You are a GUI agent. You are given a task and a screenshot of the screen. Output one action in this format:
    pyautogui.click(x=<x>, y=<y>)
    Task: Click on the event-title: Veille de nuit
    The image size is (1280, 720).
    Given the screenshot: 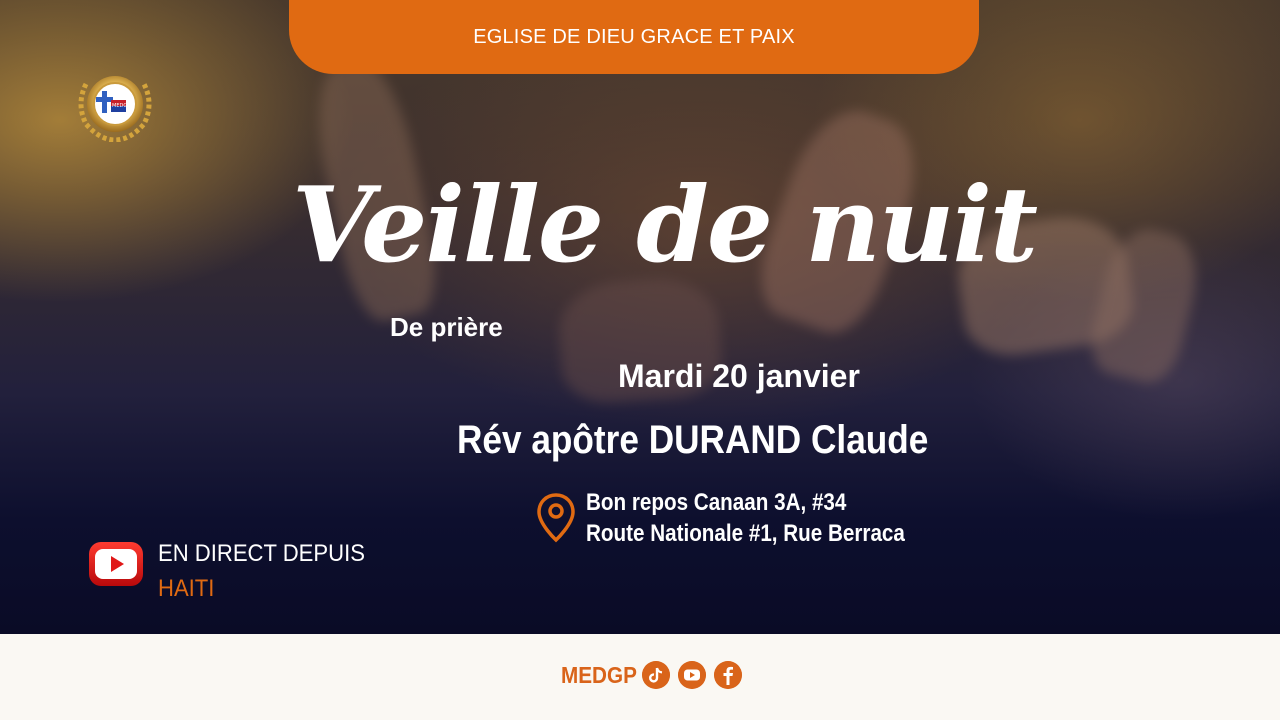 What is the action you would take?
    pyautogui.click(x=665, y=224)
    